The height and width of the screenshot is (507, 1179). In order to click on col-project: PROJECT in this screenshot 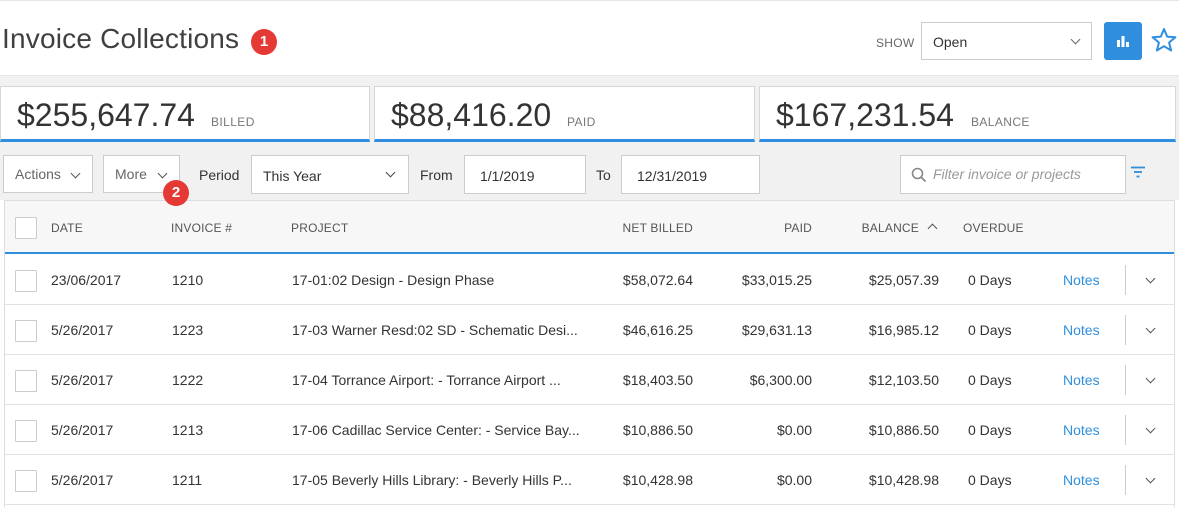, I will do `click(319, 228)`.